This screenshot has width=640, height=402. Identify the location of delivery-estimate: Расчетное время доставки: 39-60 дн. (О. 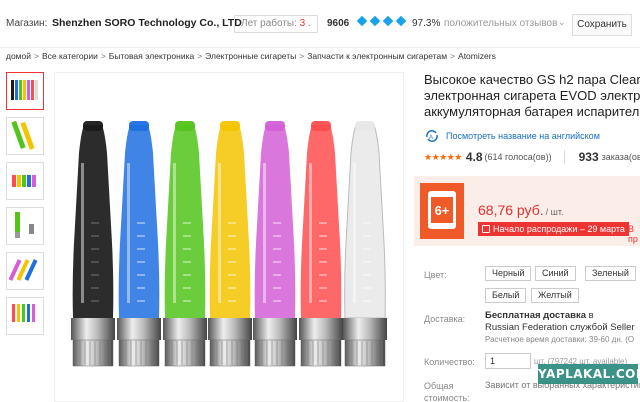
(560, 339).